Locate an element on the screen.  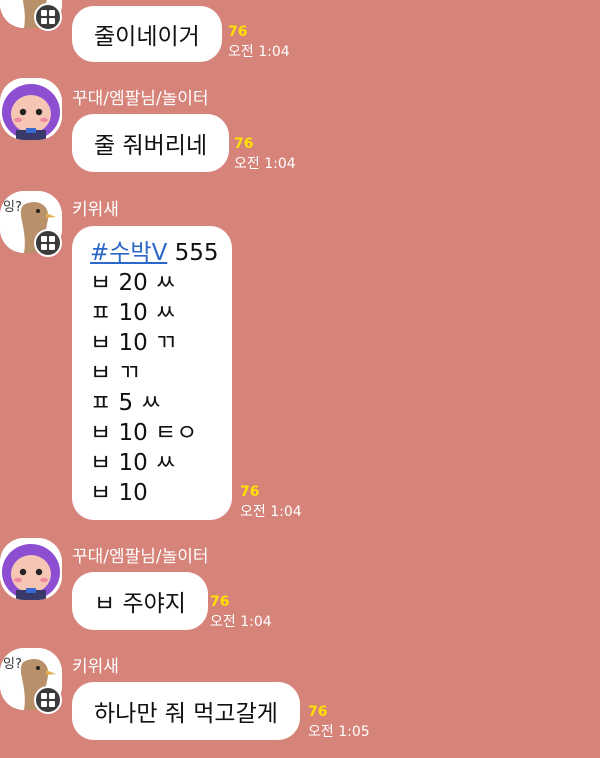
message-line: ㅂ 10 ㅌㅇ is located at coordinates (144, 433).